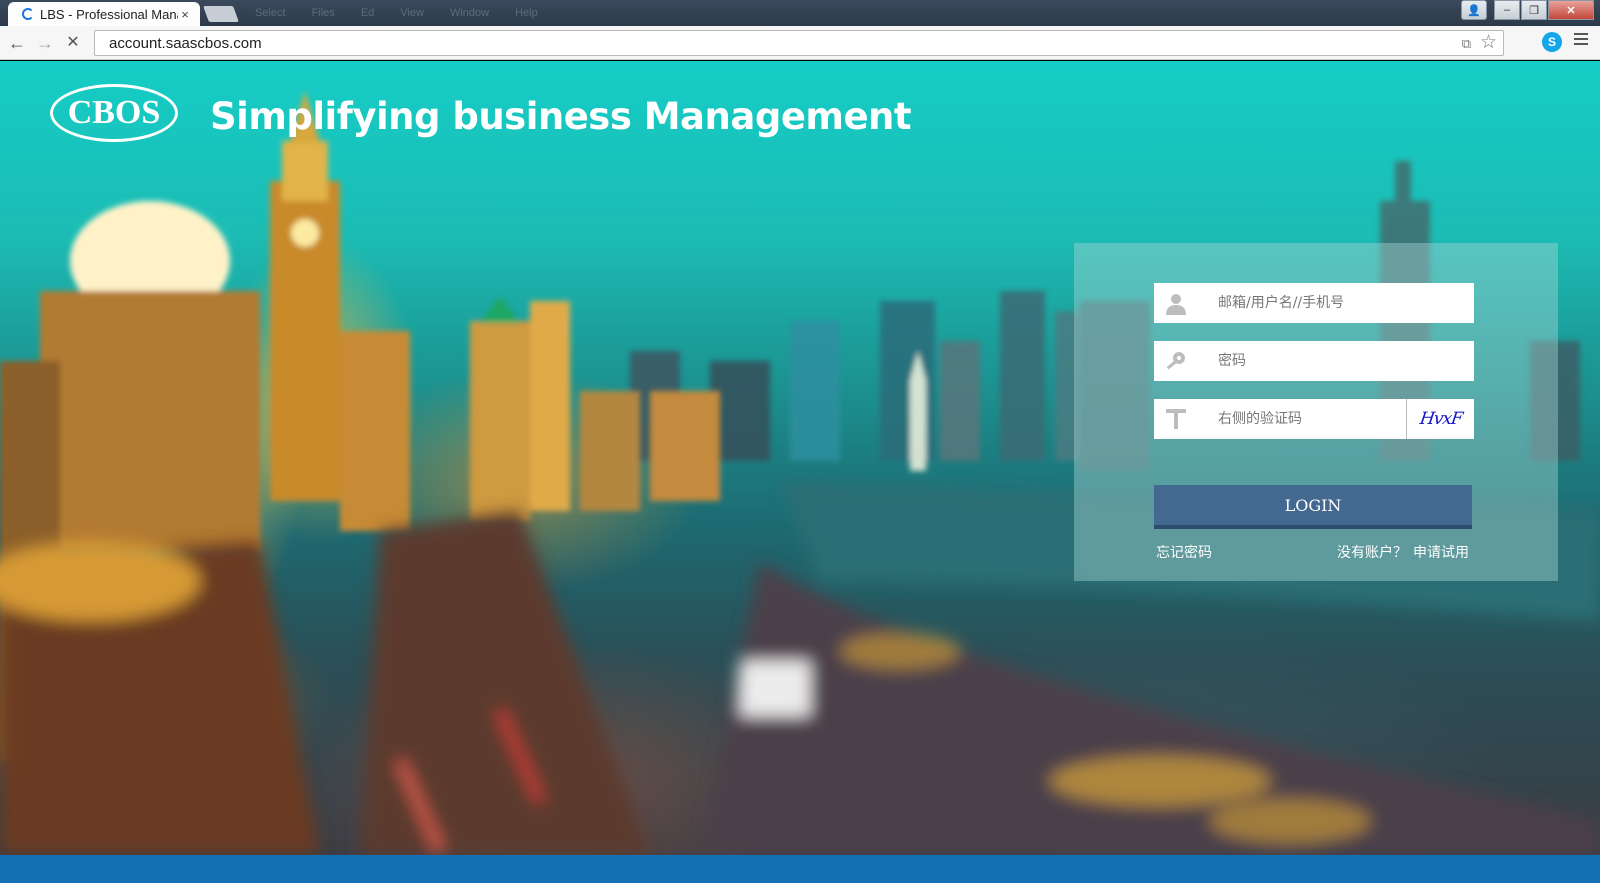  Describe the element at coordinates (800, 869) in the screenshot. I see `footer-bar` at that location.